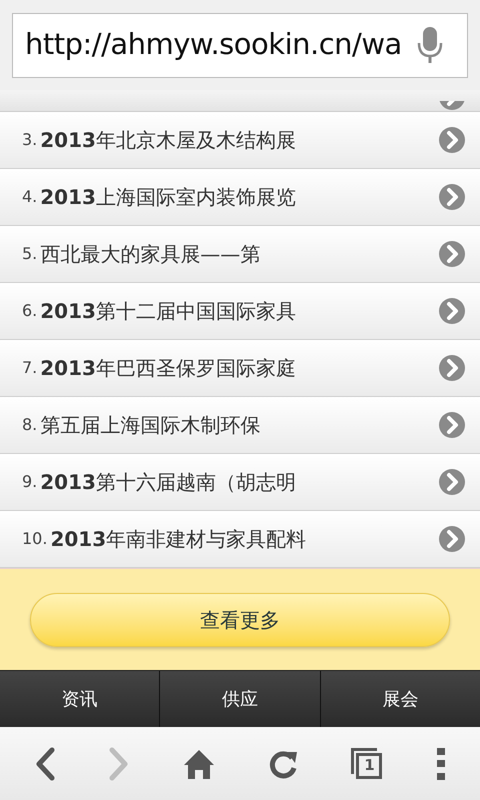 The height and width of the screenshot is (800, 480). I want to click on list-item: 5.西北最大的家具展——第, so click(240, 254).